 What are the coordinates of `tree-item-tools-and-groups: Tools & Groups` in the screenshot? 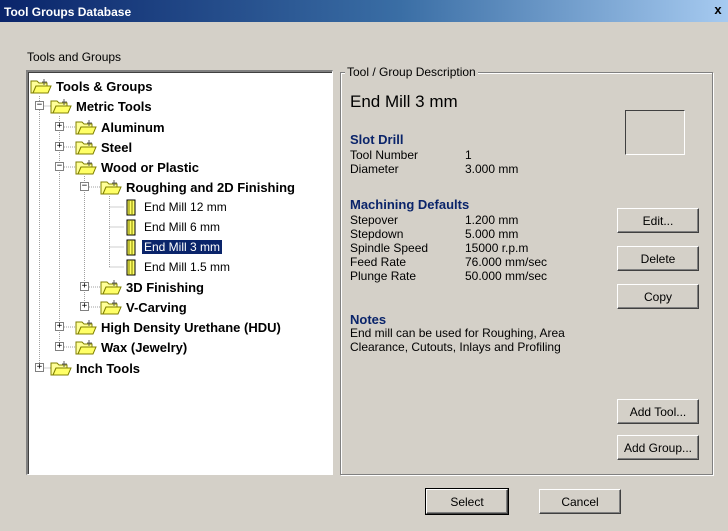 It's located at (92, 86).